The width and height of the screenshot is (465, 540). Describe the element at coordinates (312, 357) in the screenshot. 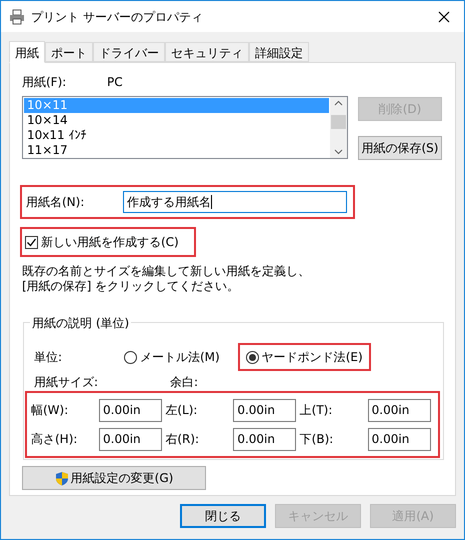

I see `radio-label: ヤードポンド法(E)` at that location.